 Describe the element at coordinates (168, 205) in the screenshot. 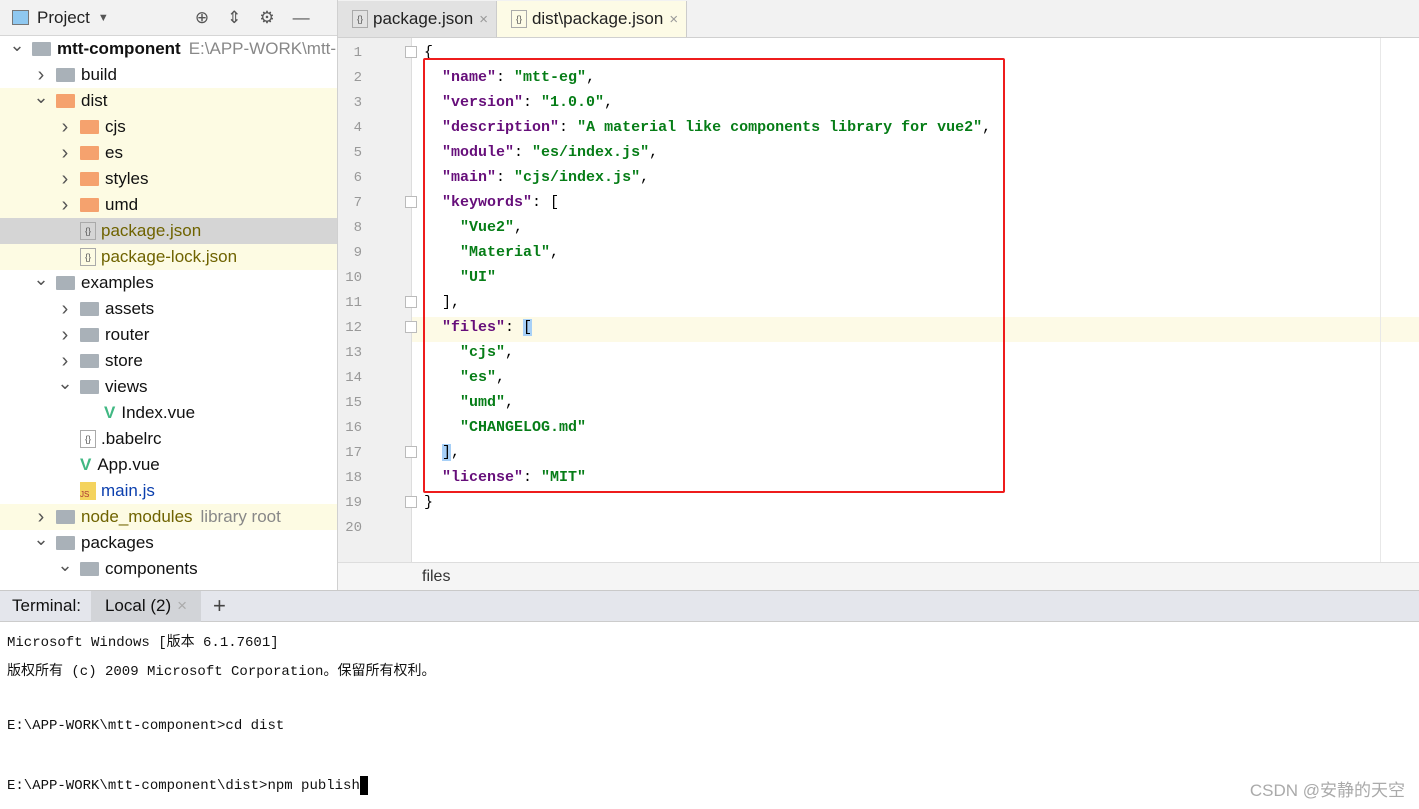

I see `tree-item: › umd` at that location.